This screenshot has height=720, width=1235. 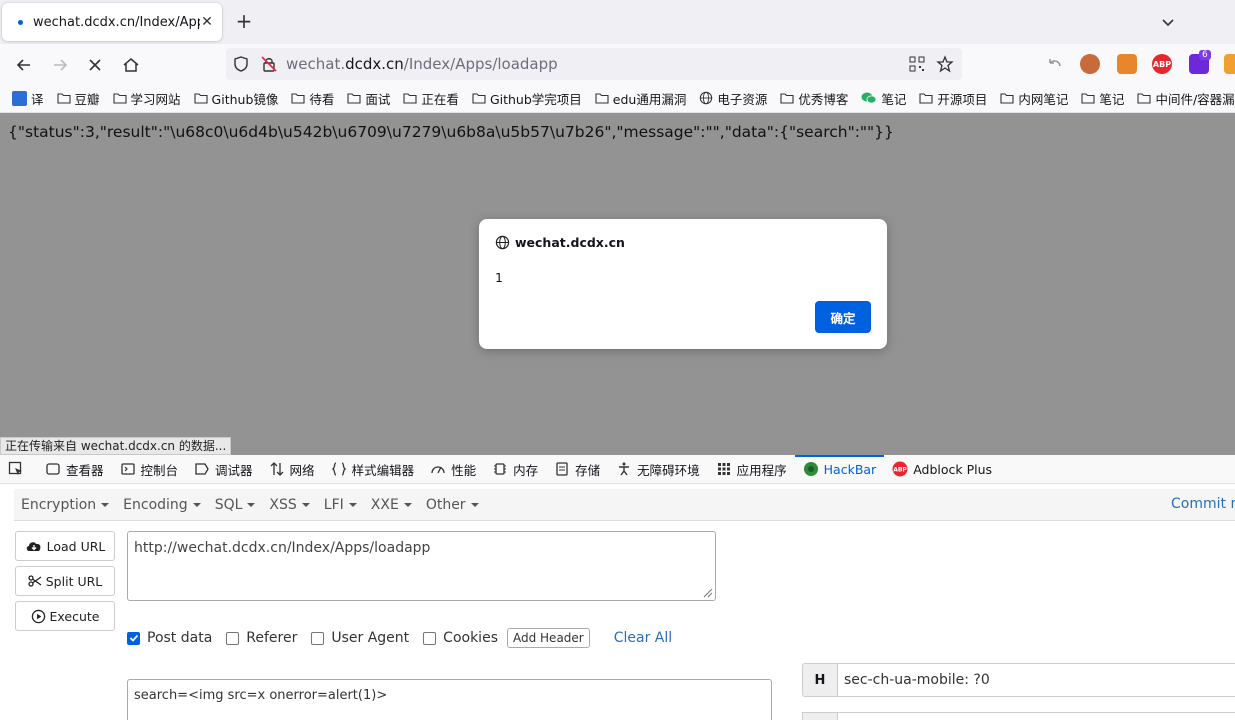 I want to click on devtools-tab-console: 控制台, so click(x=149, y=469).